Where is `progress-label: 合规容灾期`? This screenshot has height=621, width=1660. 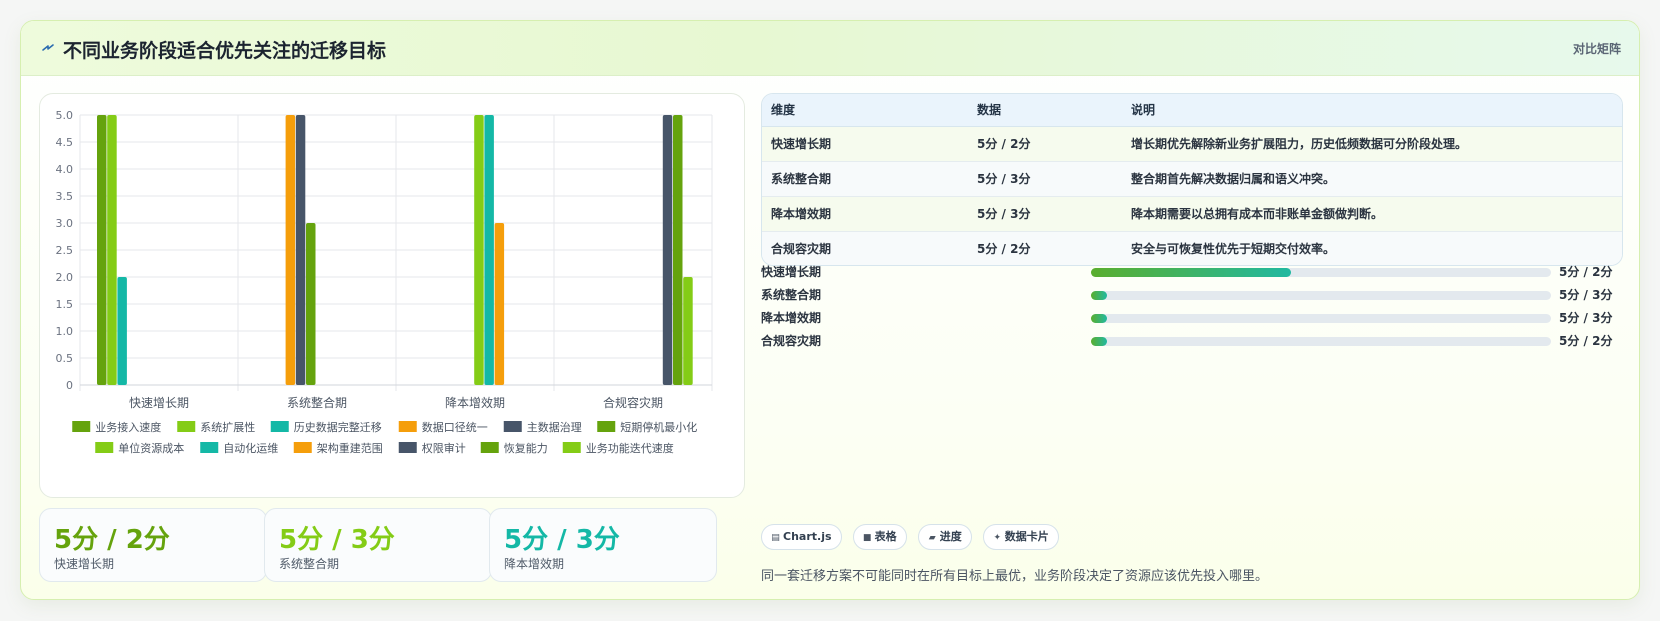
progress-label: 合规容灾期 is located at coordinates (791, 341).